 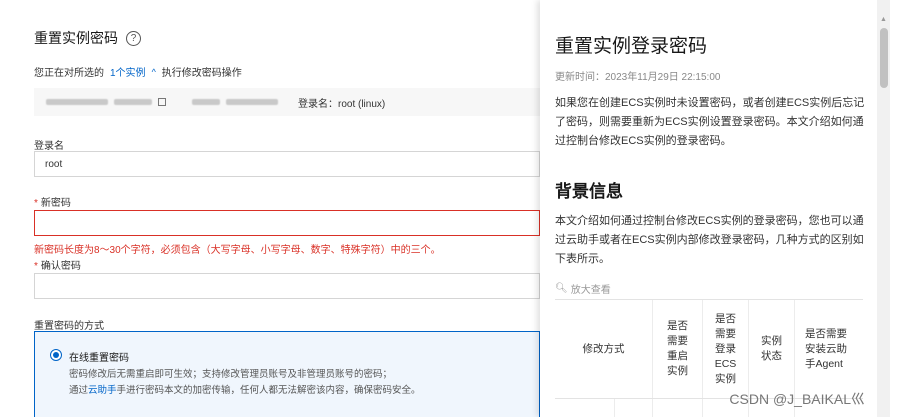 I want to click on new-password-label-row: * 新密码, so click(x=52, y=203).